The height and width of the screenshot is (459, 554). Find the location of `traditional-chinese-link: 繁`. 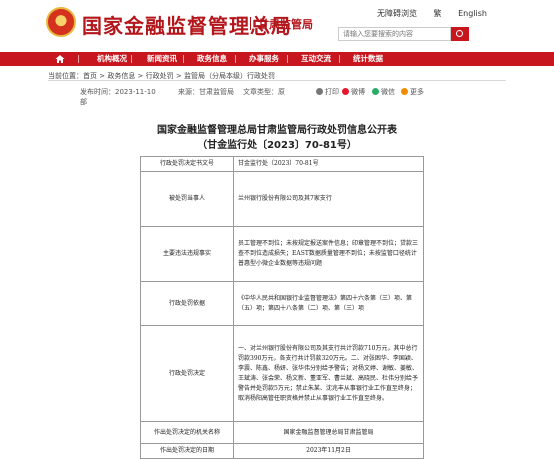

traditional-chinese-link: 繁 is located at coordinates (438, 13).